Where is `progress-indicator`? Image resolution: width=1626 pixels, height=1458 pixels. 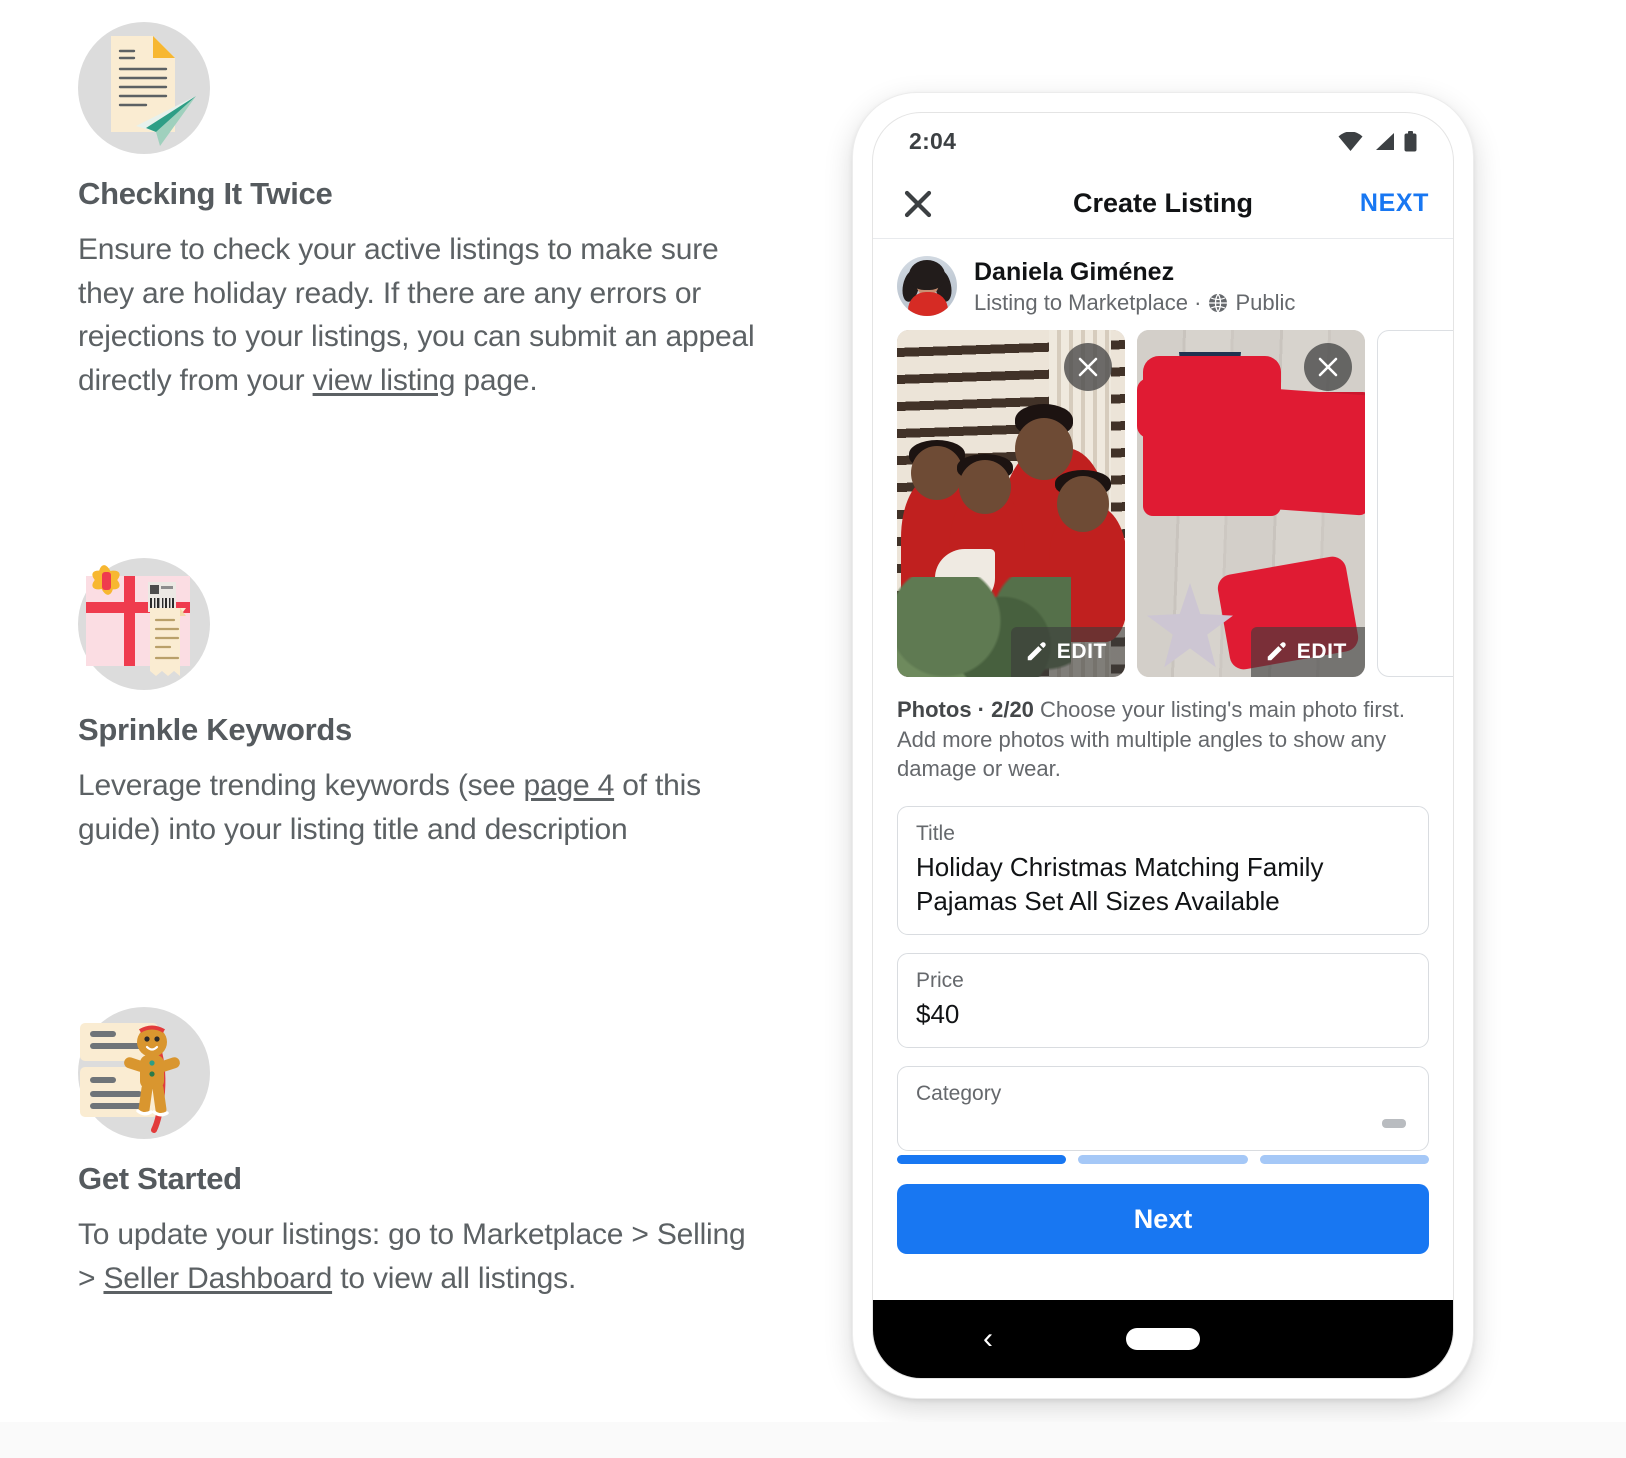 progress-indicator is located at coordinates (1163, 1158).